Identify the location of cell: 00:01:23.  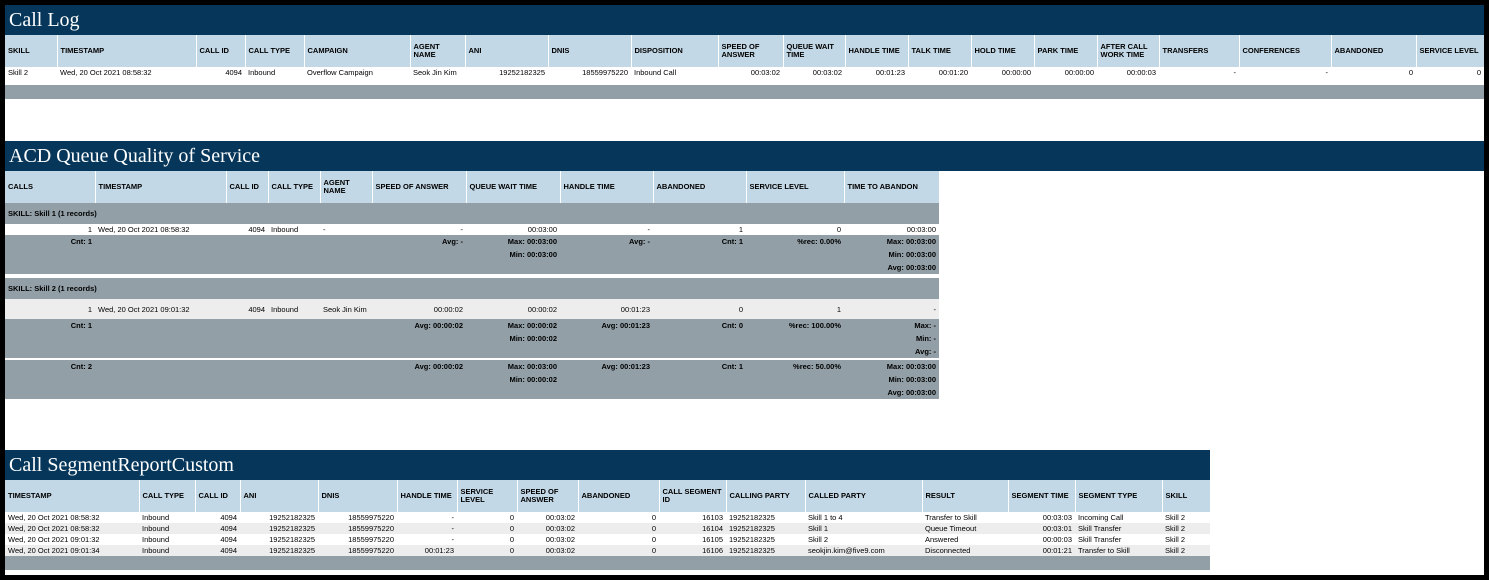
(876, 72).